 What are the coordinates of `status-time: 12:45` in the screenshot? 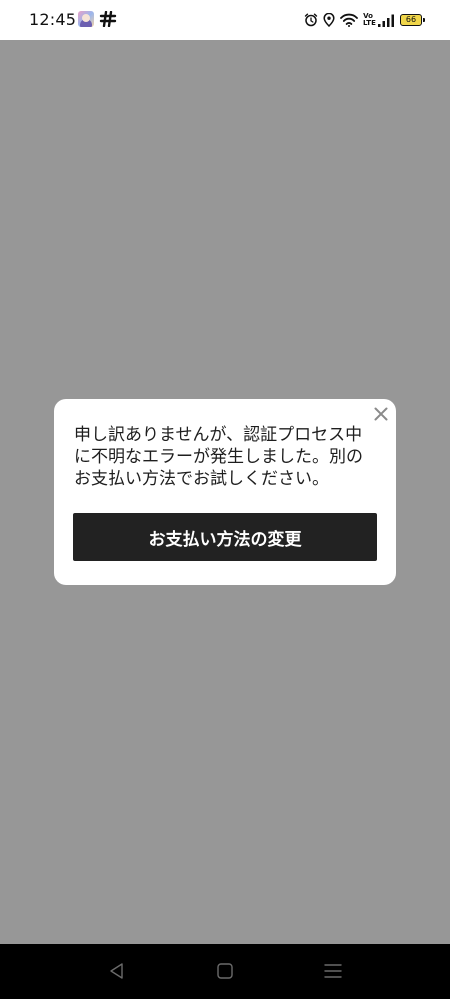 It's located at (53, 19).